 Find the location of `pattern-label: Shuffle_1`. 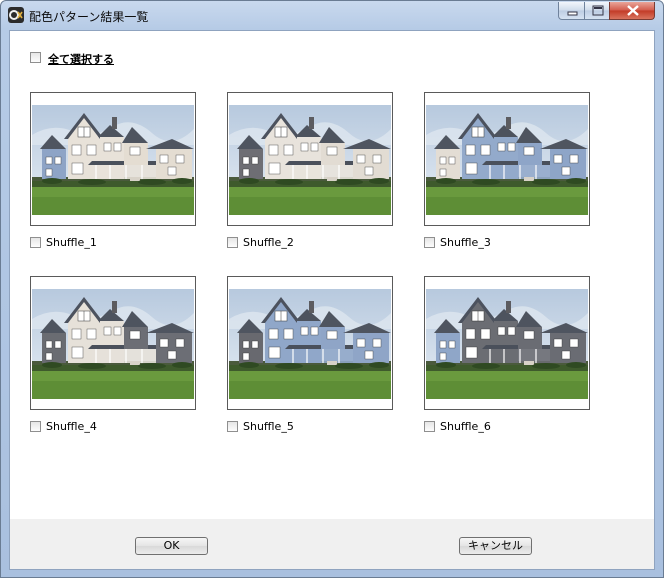

pattern-label: Shuffle_1 is located at coordinates (71, 242).